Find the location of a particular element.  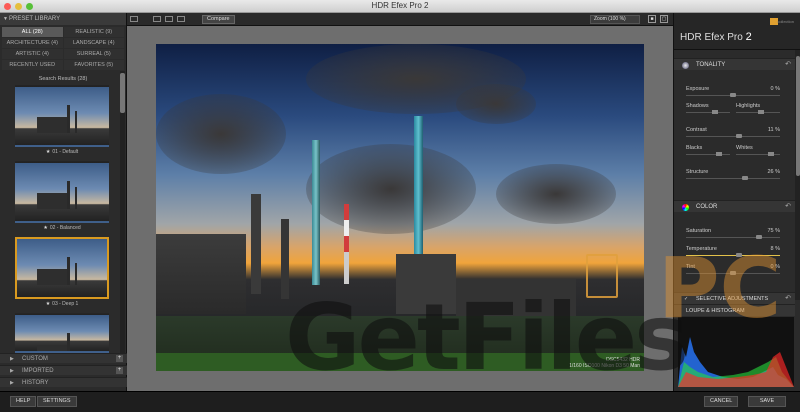

shadows-highlights-sliders: Shadows Highlights is located at coordinates (733, 110).